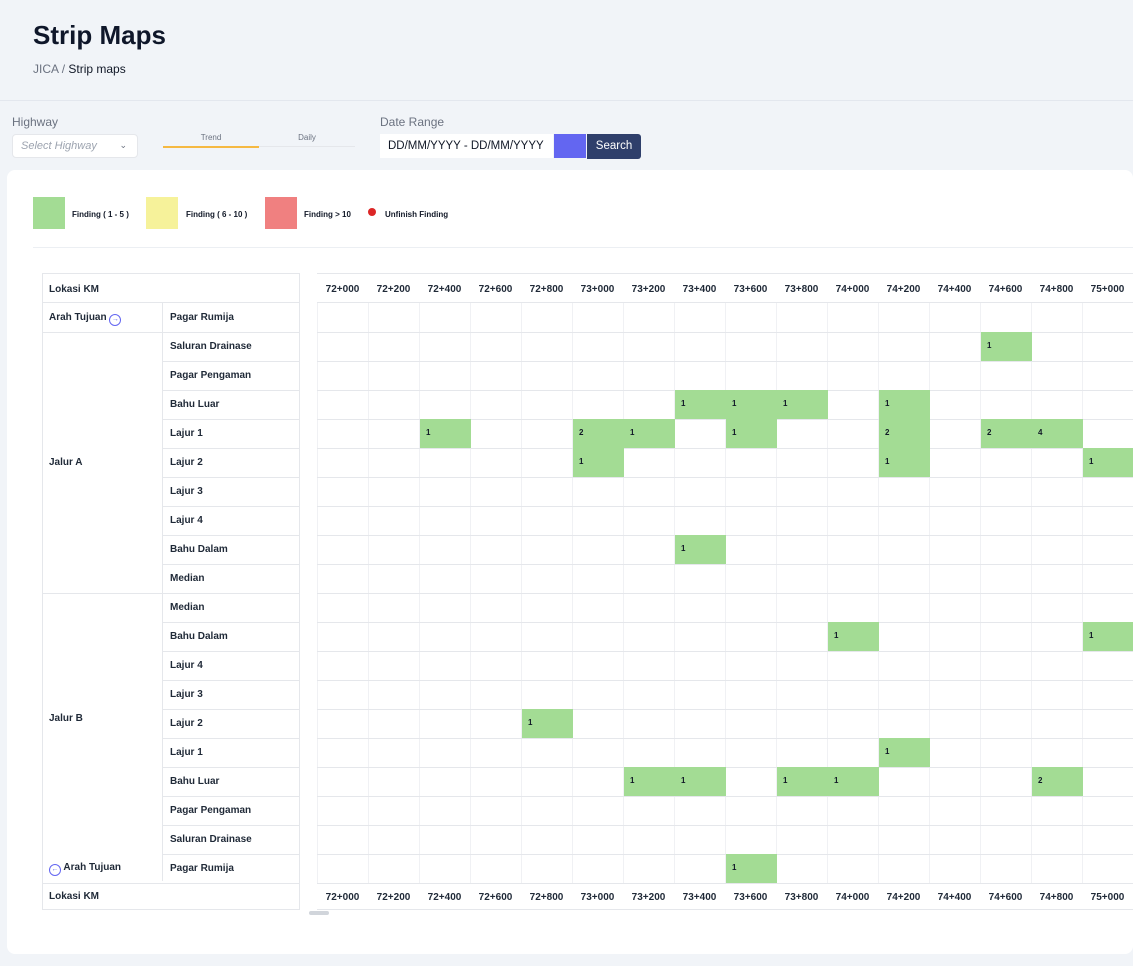 This screenshot has width=1133, height=966. Describe the element at coordinates (597, 289) in the screenshot. I see `km-column-header-top: 73+000` at that location.